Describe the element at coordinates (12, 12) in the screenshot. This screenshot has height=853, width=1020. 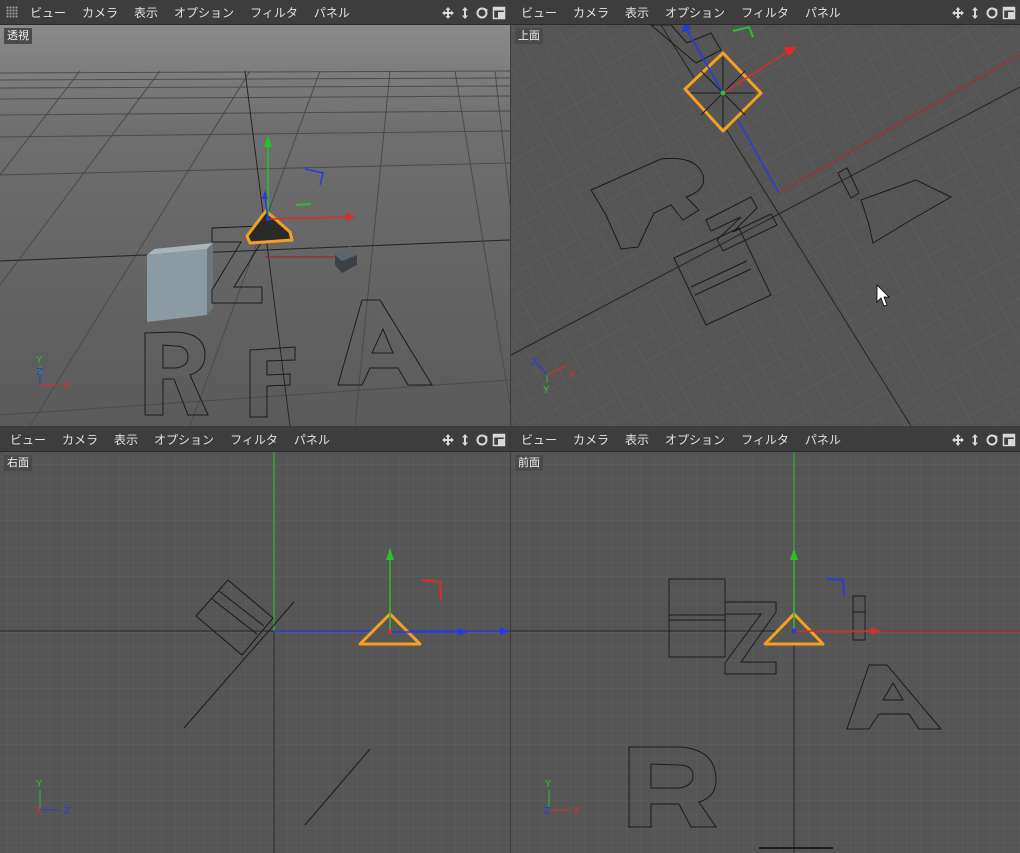
I see `grip-icon` at that location.